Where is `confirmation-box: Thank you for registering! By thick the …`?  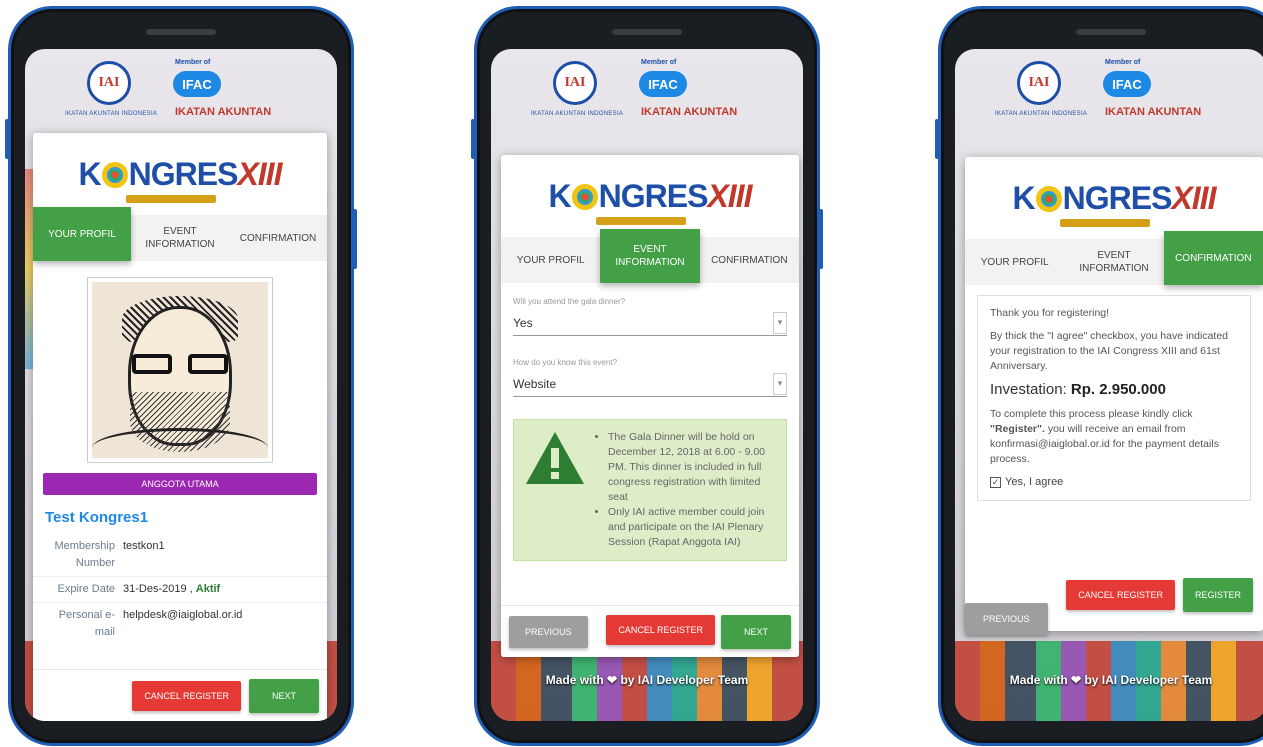 confirmation-box: Thank you for registering! By thick the … is located at coordinates (1114, 398).